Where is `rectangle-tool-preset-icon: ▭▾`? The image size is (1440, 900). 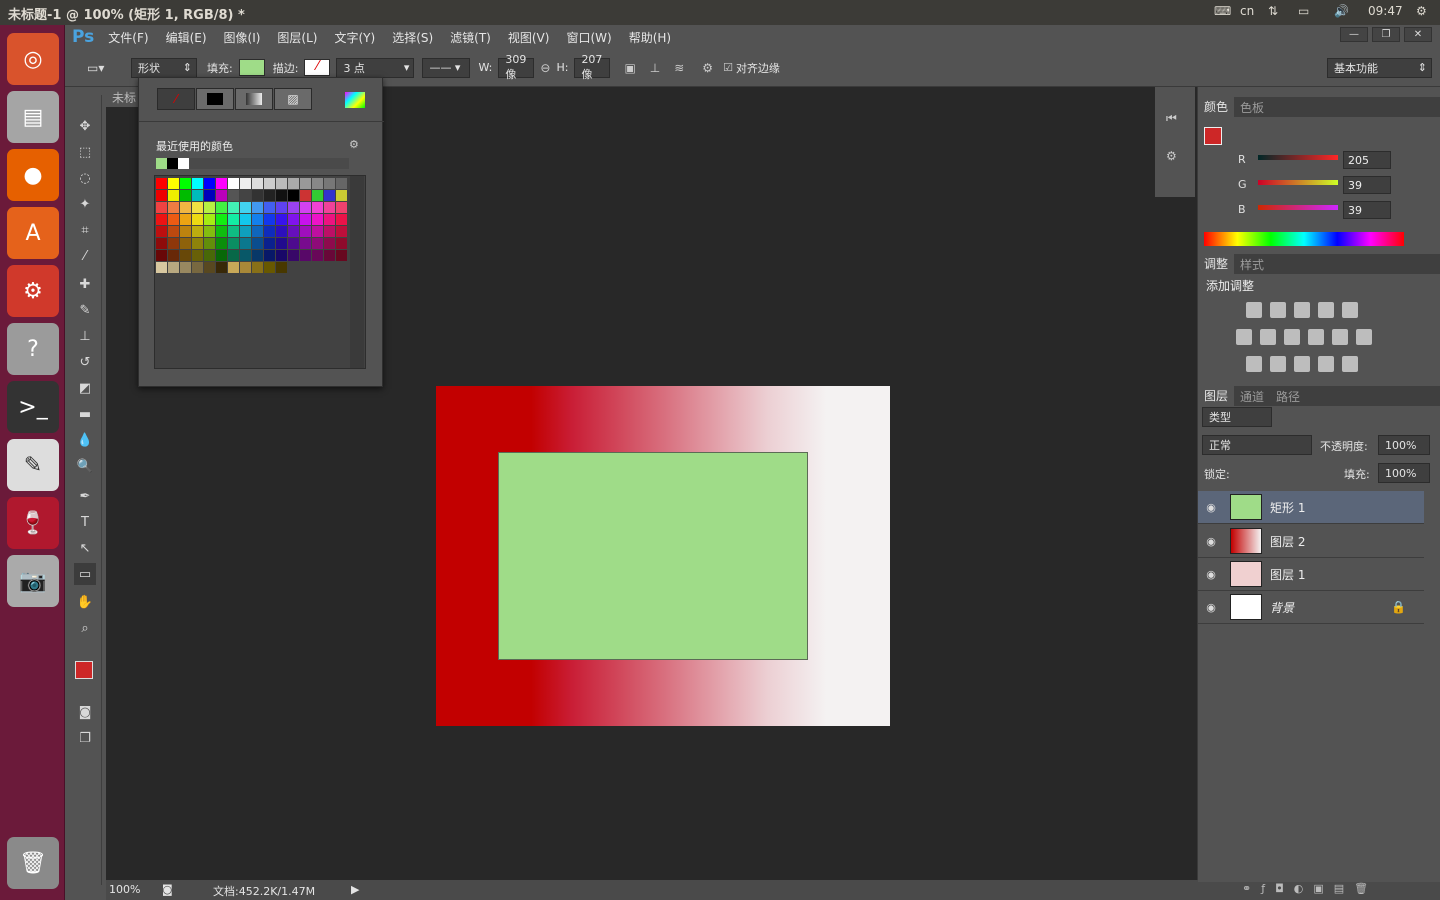
rectangle-tool-preset-icon: ▭▾ is located at coordinates (102, 68).